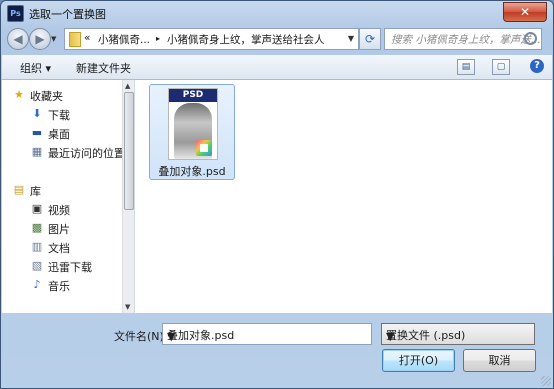 The height and width of the screenshot is (389, 554). Describe the element at coordinates (82, 133) in the screenshot. I see `nav-item-desktop: ▬ 桌面` at that location.